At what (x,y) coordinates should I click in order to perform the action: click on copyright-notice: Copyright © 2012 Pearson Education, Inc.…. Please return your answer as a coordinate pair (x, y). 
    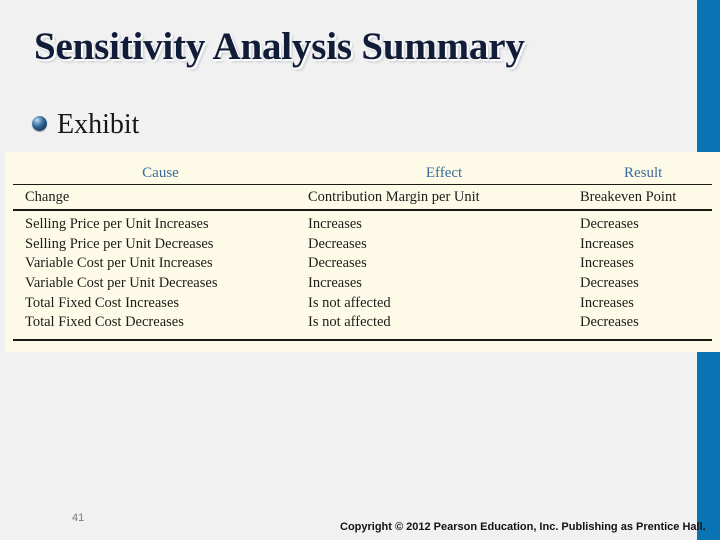
    Looking at the image, I should click on (523, 527).